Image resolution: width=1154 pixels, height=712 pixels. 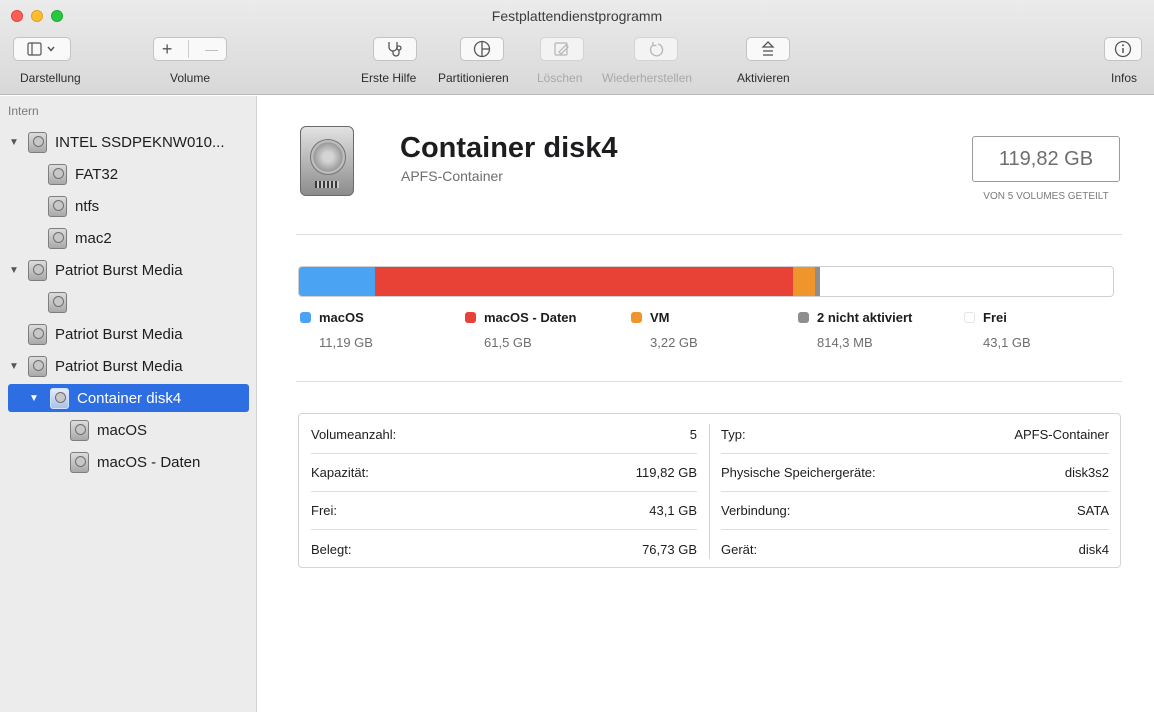 What do you see at coordinates (520, 330) in the screenshot?
I see `legend-macos-daten: macOS - Daten 61,5 GB` at bounding box center [520, 330].